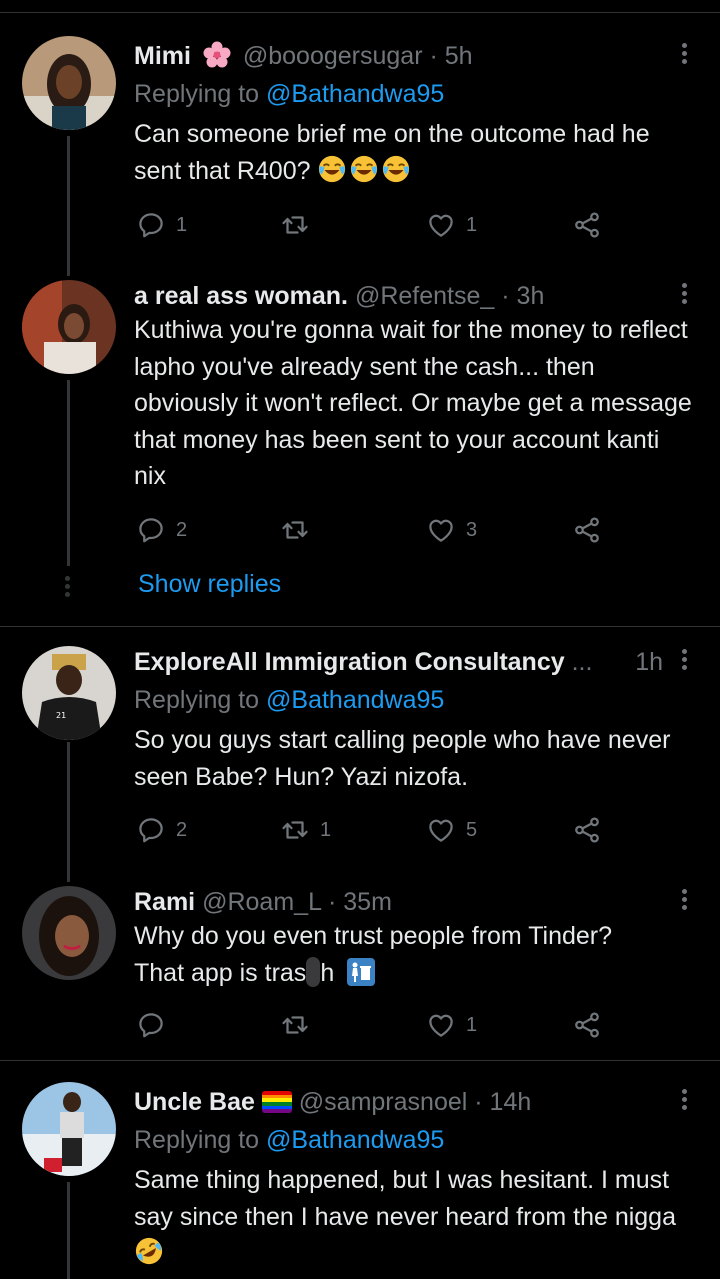  I want to click on display-name: a real ass woman., so click(241, 296).